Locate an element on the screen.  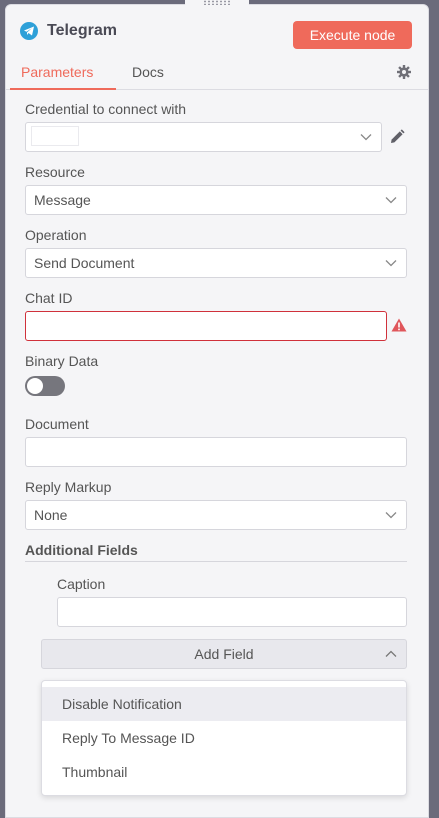
operation-label: Operation is located at coordinates (56, 235).